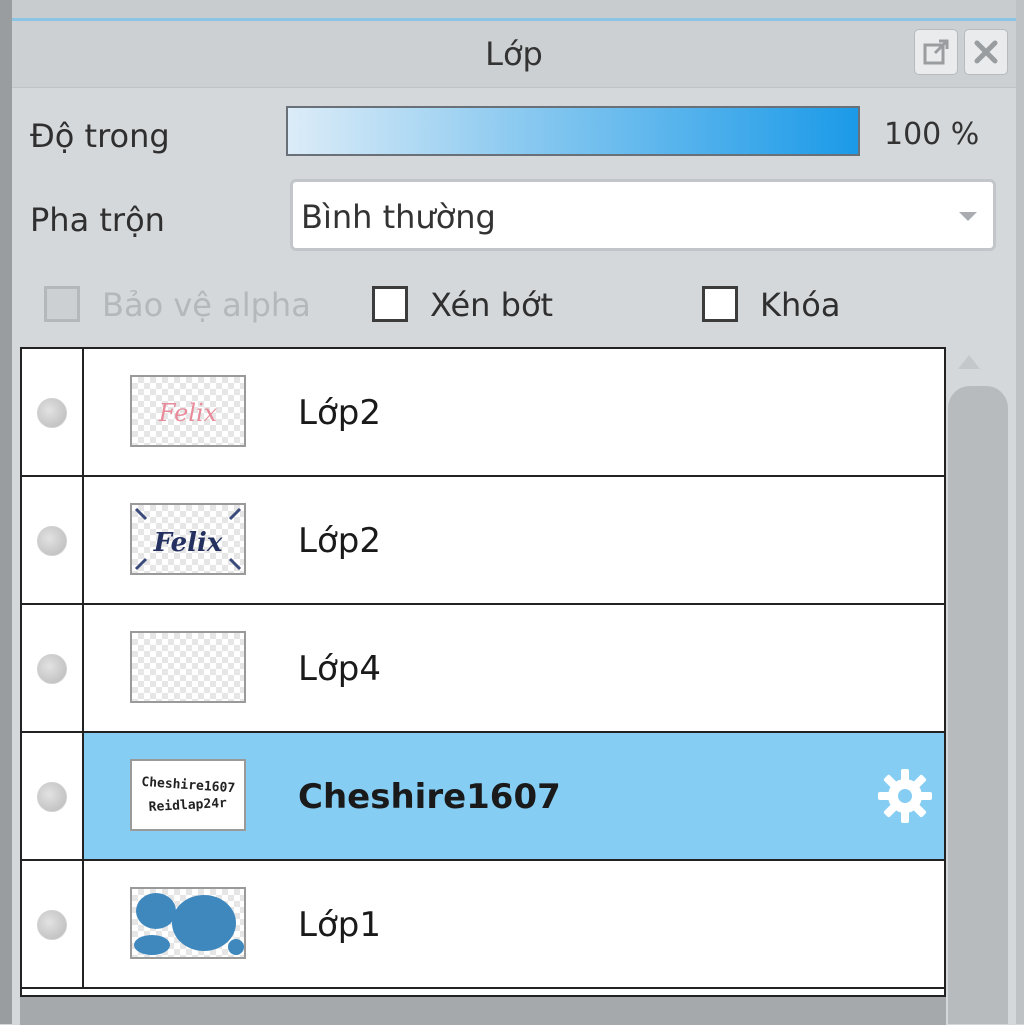  I want to click on panel-title: Lớp, so click(514, 54).